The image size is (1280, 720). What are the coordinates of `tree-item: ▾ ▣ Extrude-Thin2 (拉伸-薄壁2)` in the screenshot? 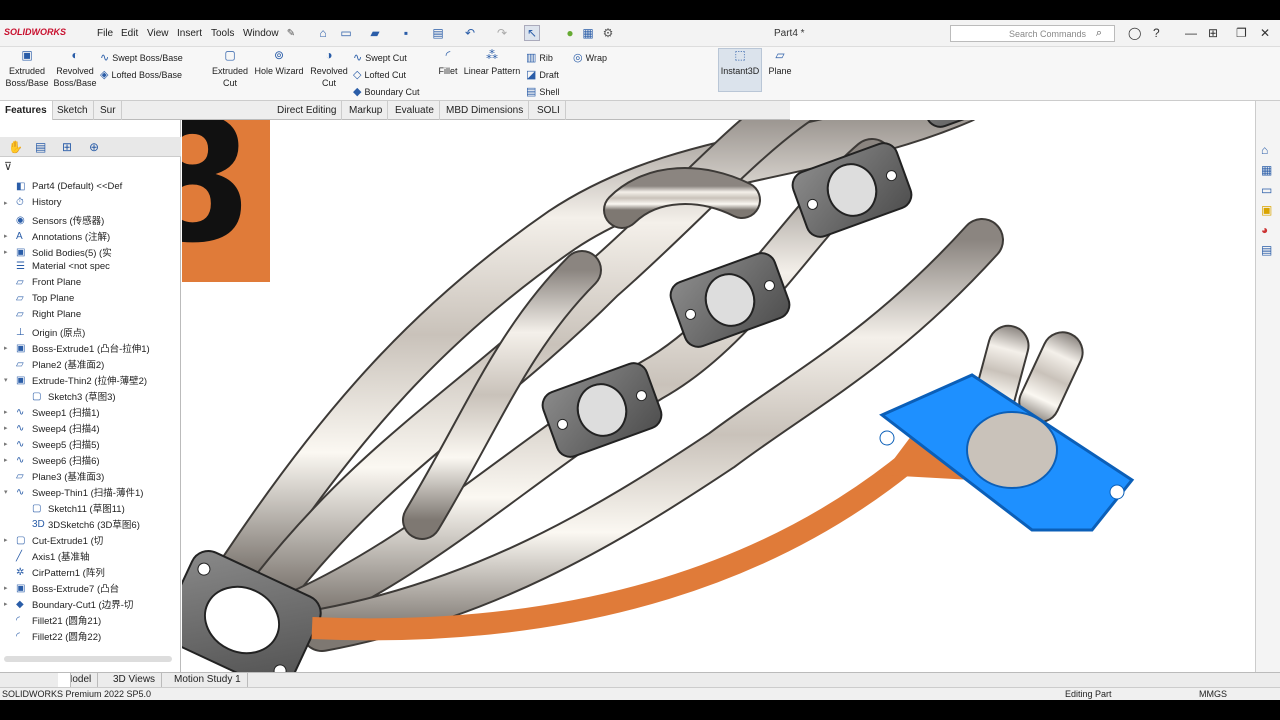 It's located at (75, 380).